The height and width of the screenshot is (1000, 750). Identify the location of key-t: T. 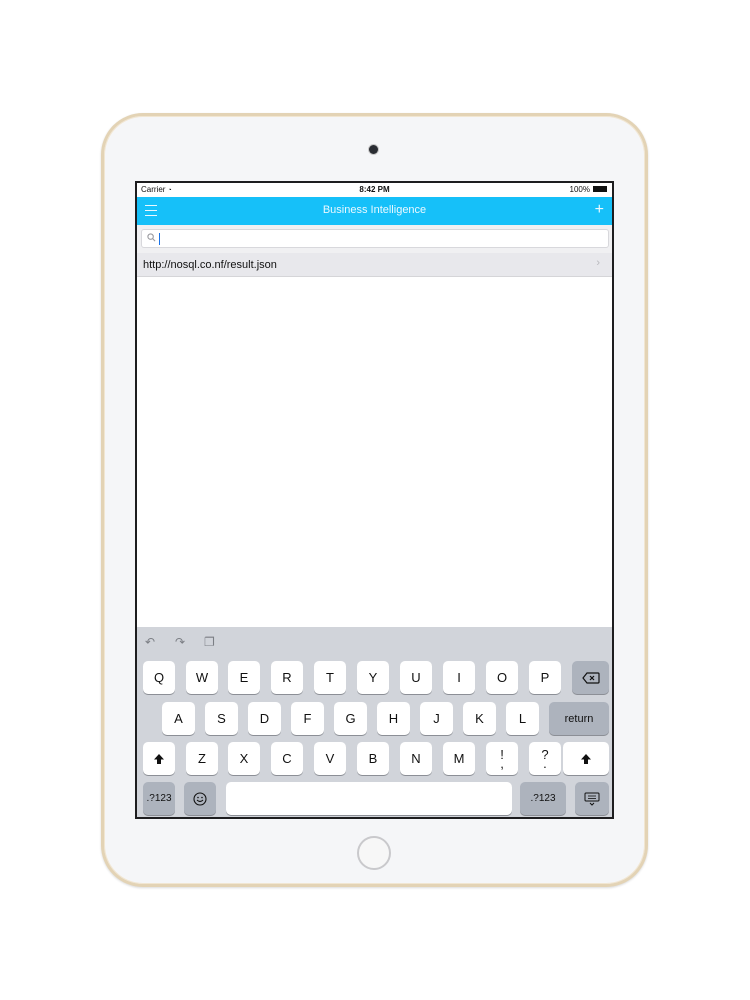
(330, 677).